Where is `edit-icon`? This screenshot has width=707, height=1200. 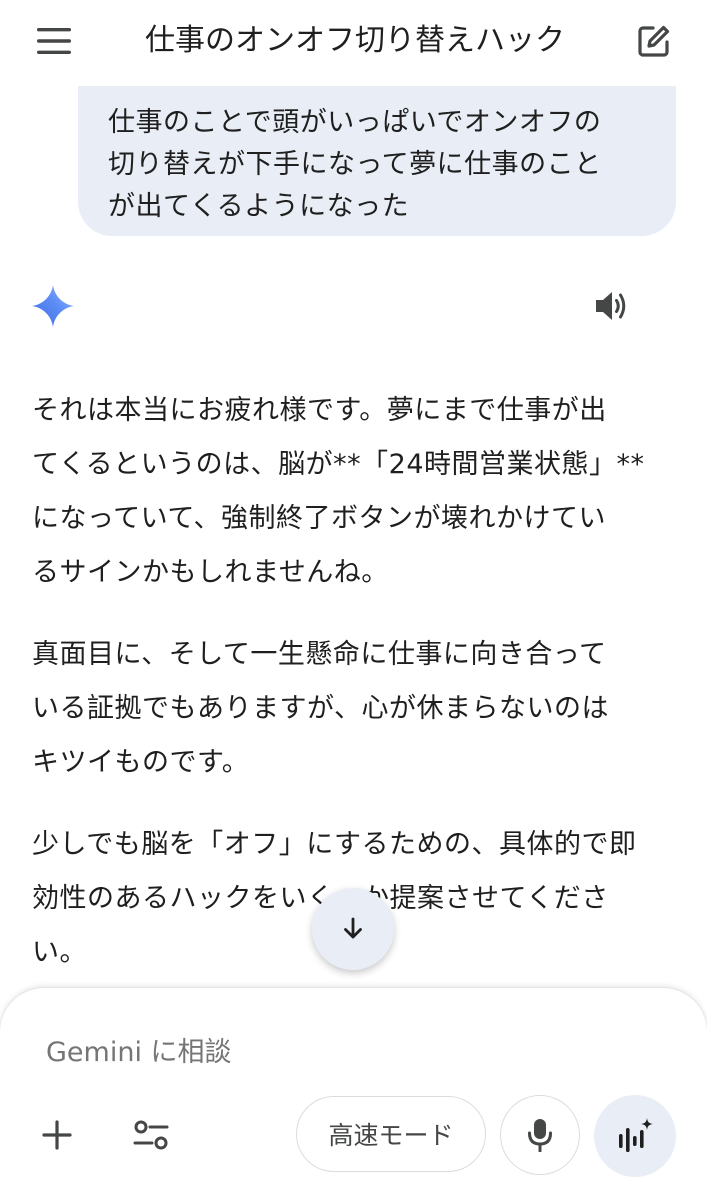 edit-icon is located at coordinates (654, 41).